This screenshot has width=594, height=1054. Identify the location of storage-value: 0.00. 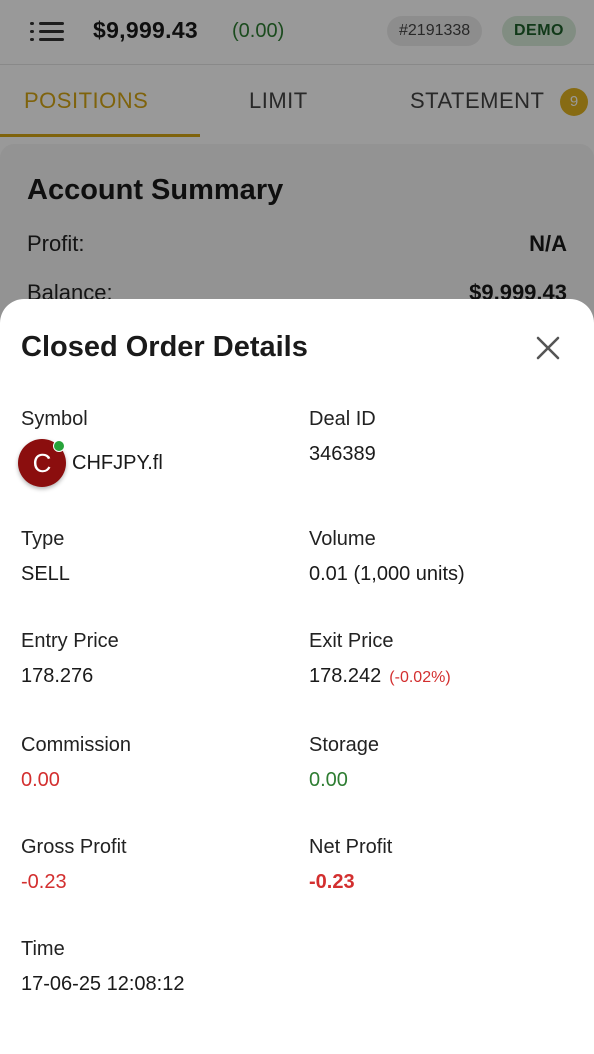
(328, 780).